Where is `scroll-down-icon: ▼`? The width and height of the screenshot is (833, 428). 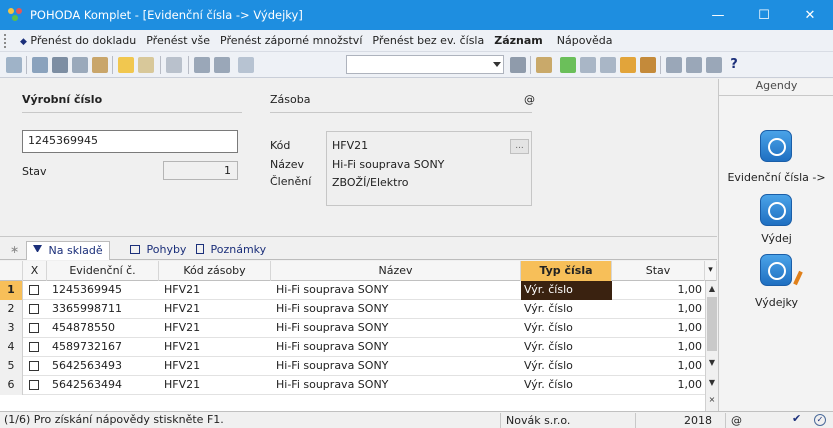 scroll-down-icon: ▼ is located at coordinates (712, 363).